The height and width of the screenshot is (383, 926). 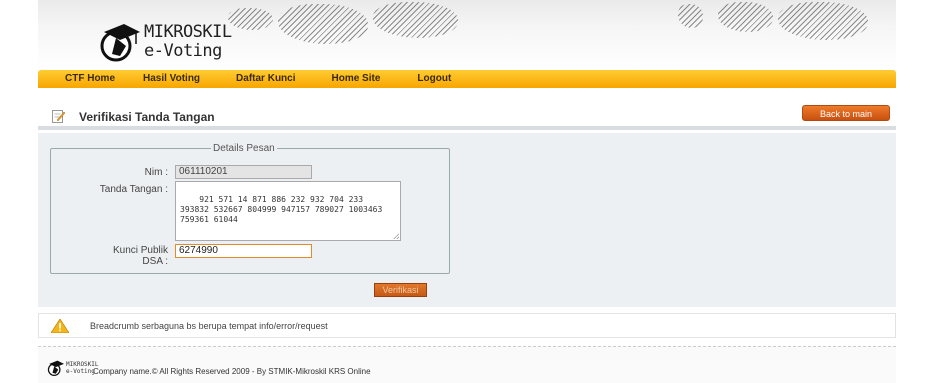 I want to click on nav-logout: Logout, so click(x=434, y=79).